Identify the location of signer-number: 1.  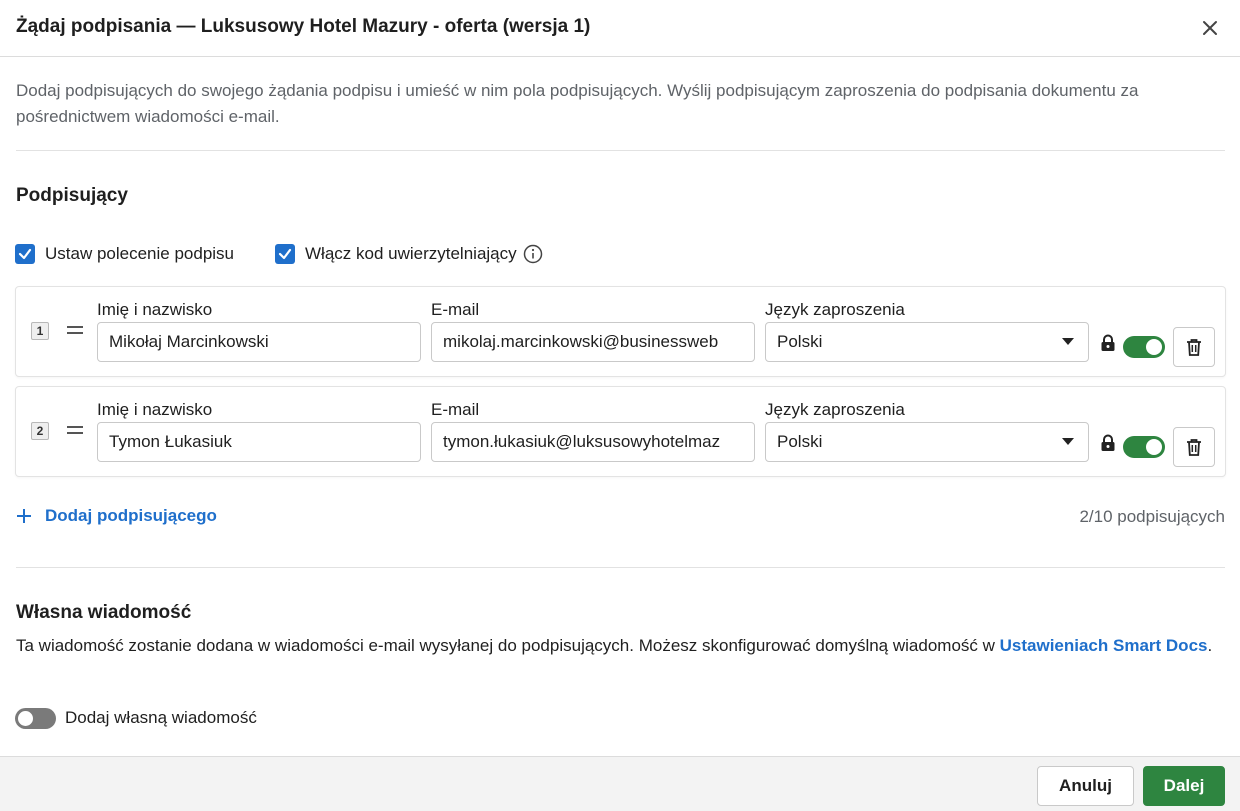
(40, 331).